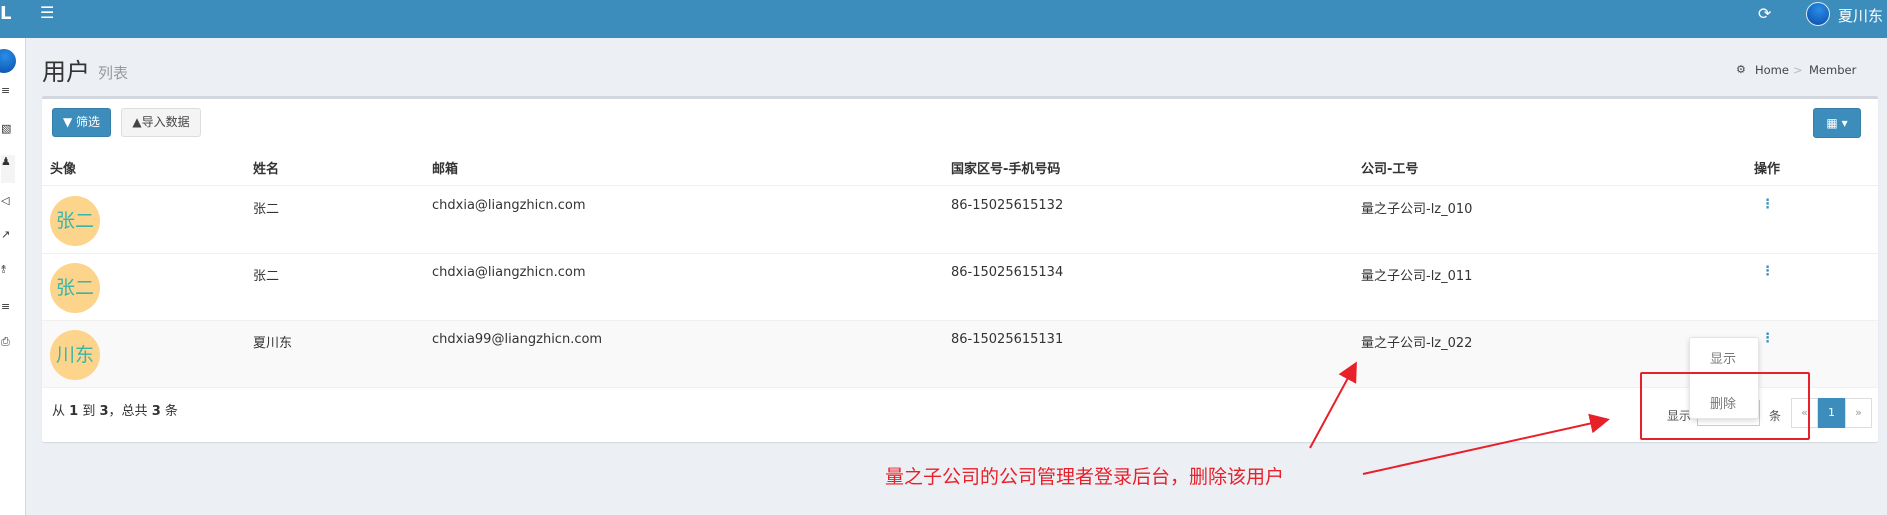 The image size is (1887, 515). What do you see at coordinates (1333, 405) in the screenshot?
I see `arrow-to-company` at bounding box center [1333, 405].